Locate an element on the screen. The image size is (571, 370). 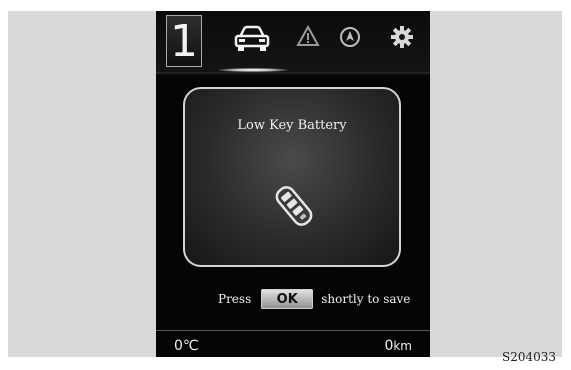
prompt-text-before: Press is located at coordinates (235, 299).